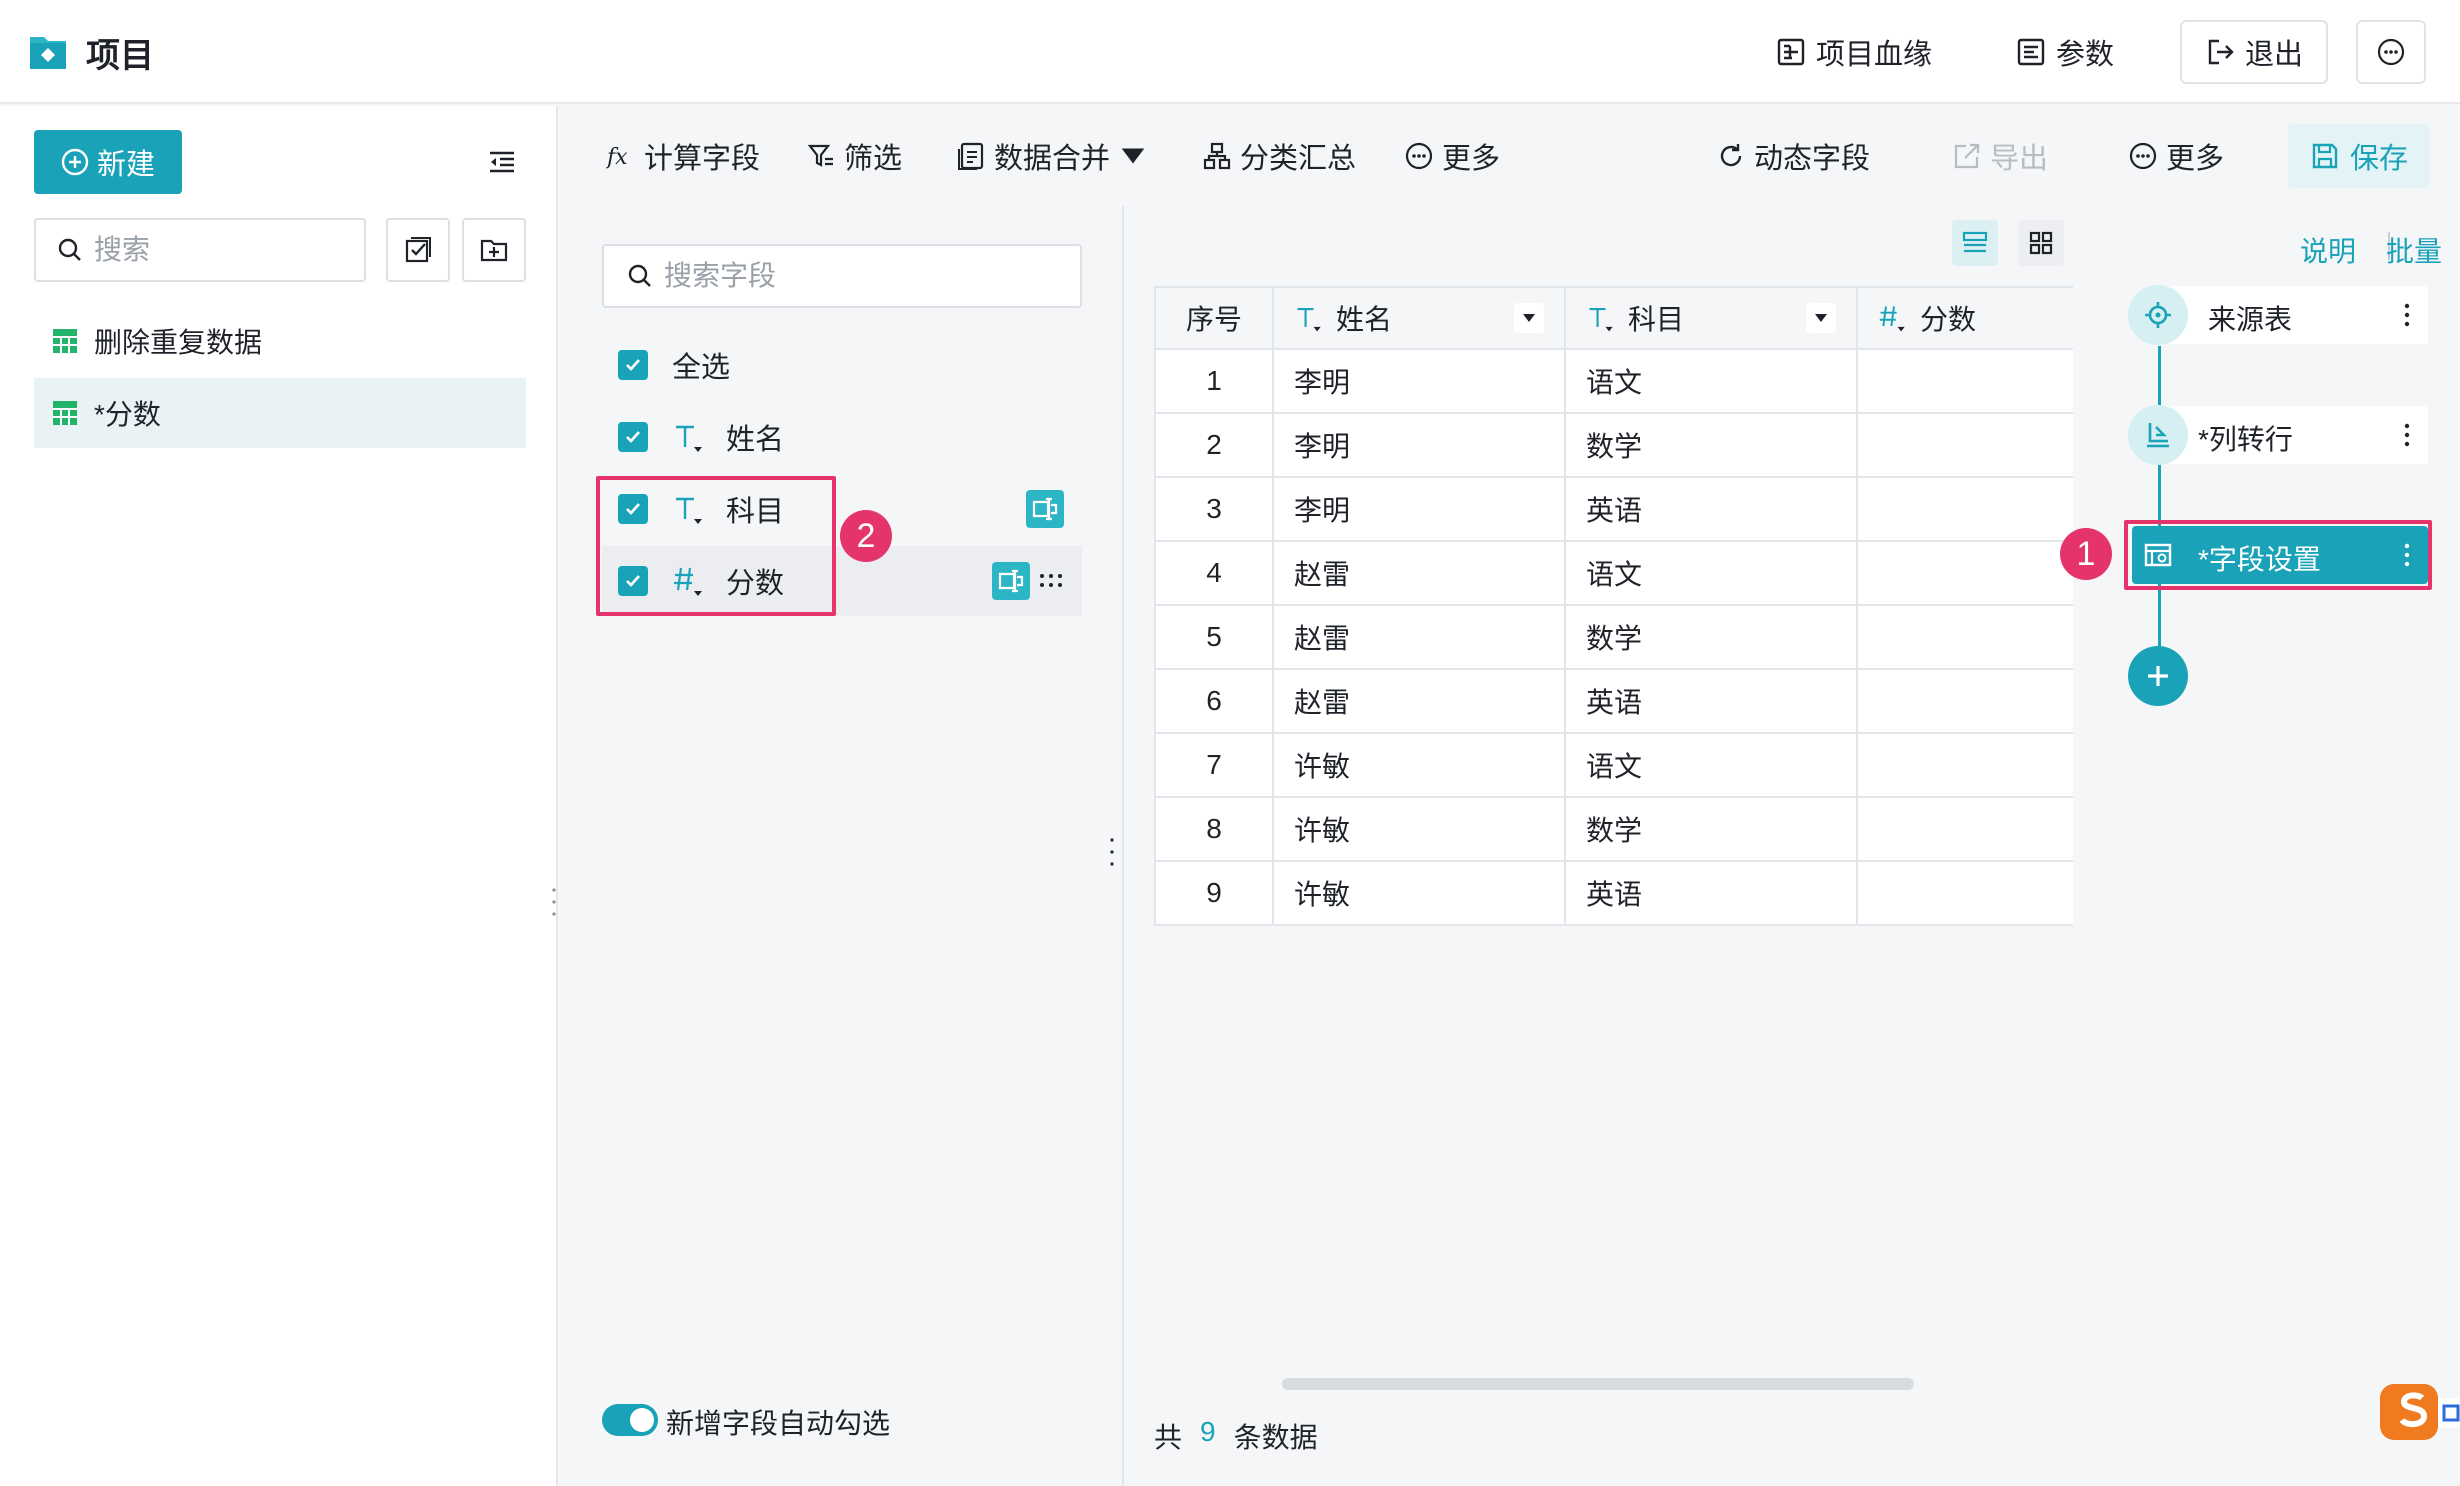 Image resolution: width=2460 pixels, height=1486 pixels. Describe the element at coordinates (1214, 445) in the screenshot. I see `cell-index: 2` at that location.